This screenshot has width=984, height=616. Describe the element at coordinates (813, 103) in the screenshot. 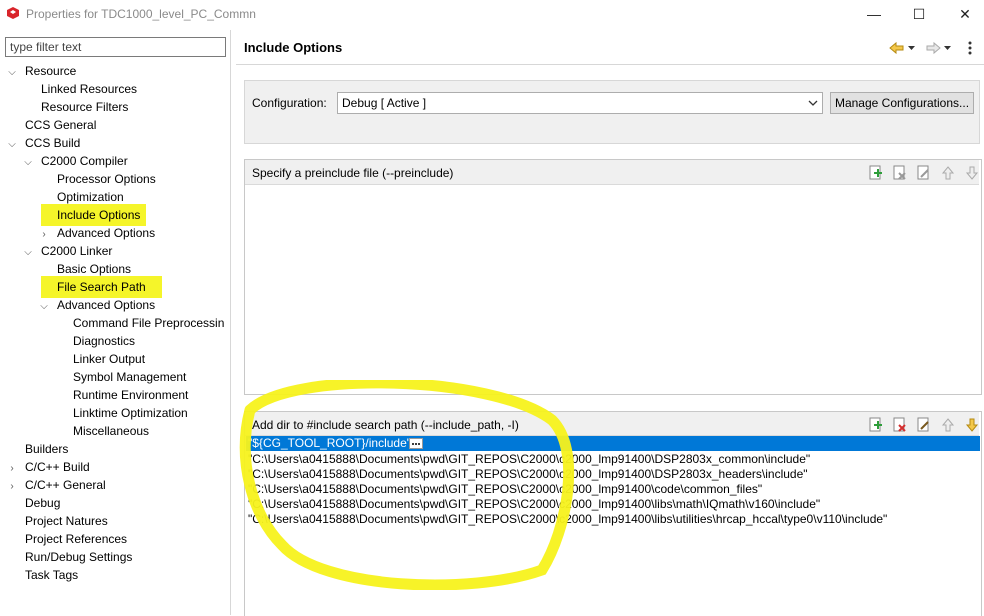

I see `chevron-down-icon` at that location.